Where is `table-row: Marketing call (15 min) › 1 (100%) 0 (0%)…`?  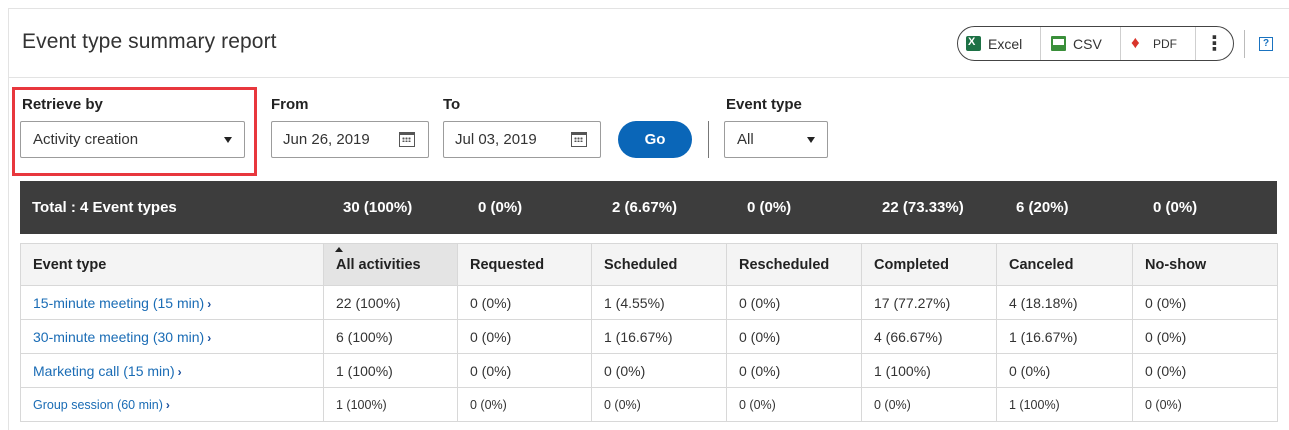
table-row: Marketing call (15 min) › 1 (100%) 0 (0%)… is located at coordinates (649, 370).